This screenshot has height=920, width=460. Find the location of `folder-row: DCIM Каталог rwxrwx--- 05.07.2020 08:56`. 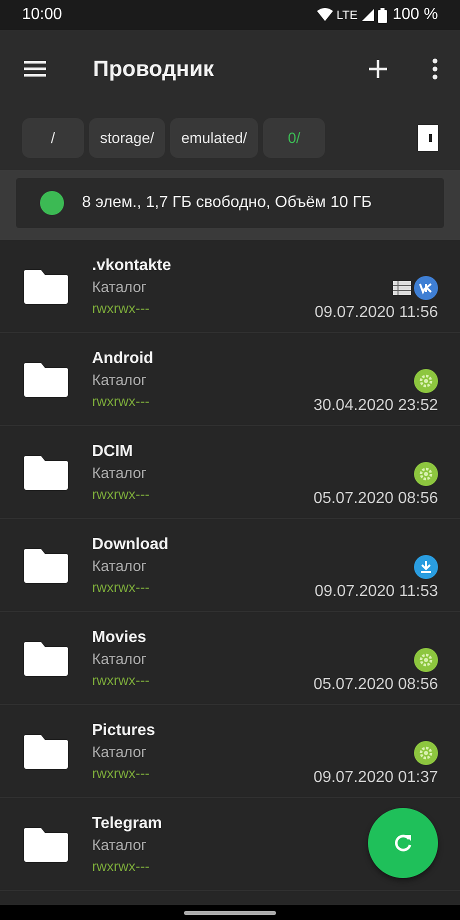

folder-row: DCIM Каталог rwxrwx--- 05.07.2020 08:56 is located at coordinates (230, 472).